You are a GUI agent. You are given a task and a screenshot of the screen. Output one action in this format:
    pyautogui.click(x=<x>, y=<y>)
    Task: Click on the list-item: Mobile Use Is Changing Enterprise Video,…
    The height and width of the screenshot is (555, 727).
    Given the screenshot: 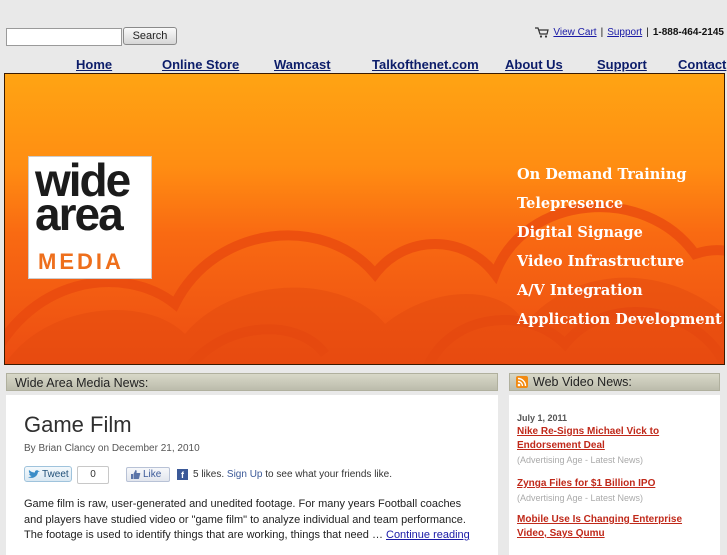 What is the action you would take?
    pyautogui.click(x=614, y=527)
    